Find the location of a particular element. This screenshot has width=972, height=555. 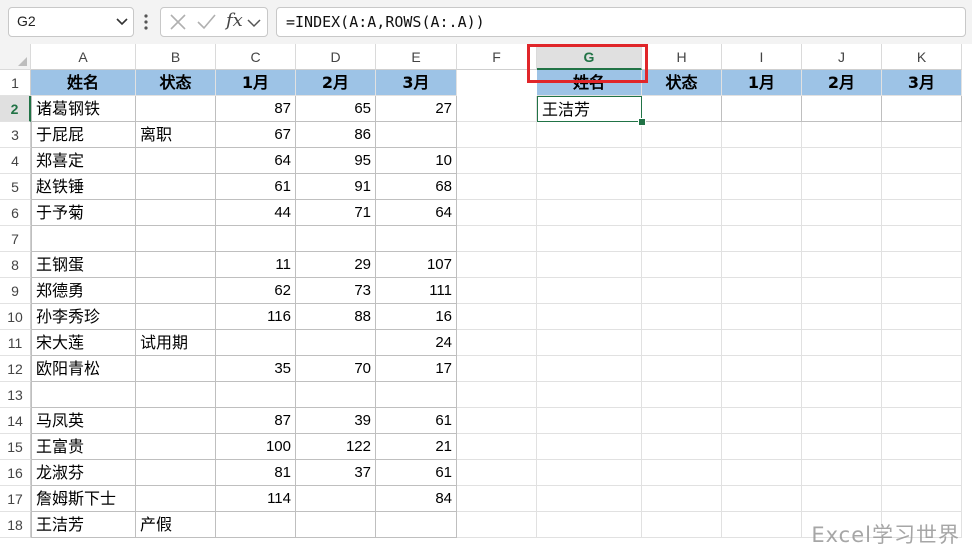

data-cell-m3: 84 is located at coordinates (416, 499).